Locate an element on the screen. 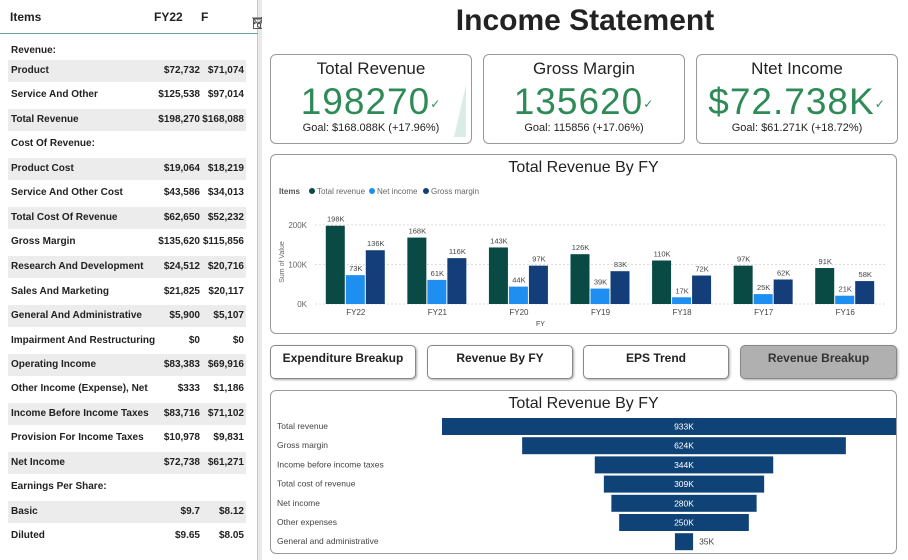  table-row: Research And Development $24,512 $20,716 is located at coordinates (127, 267).